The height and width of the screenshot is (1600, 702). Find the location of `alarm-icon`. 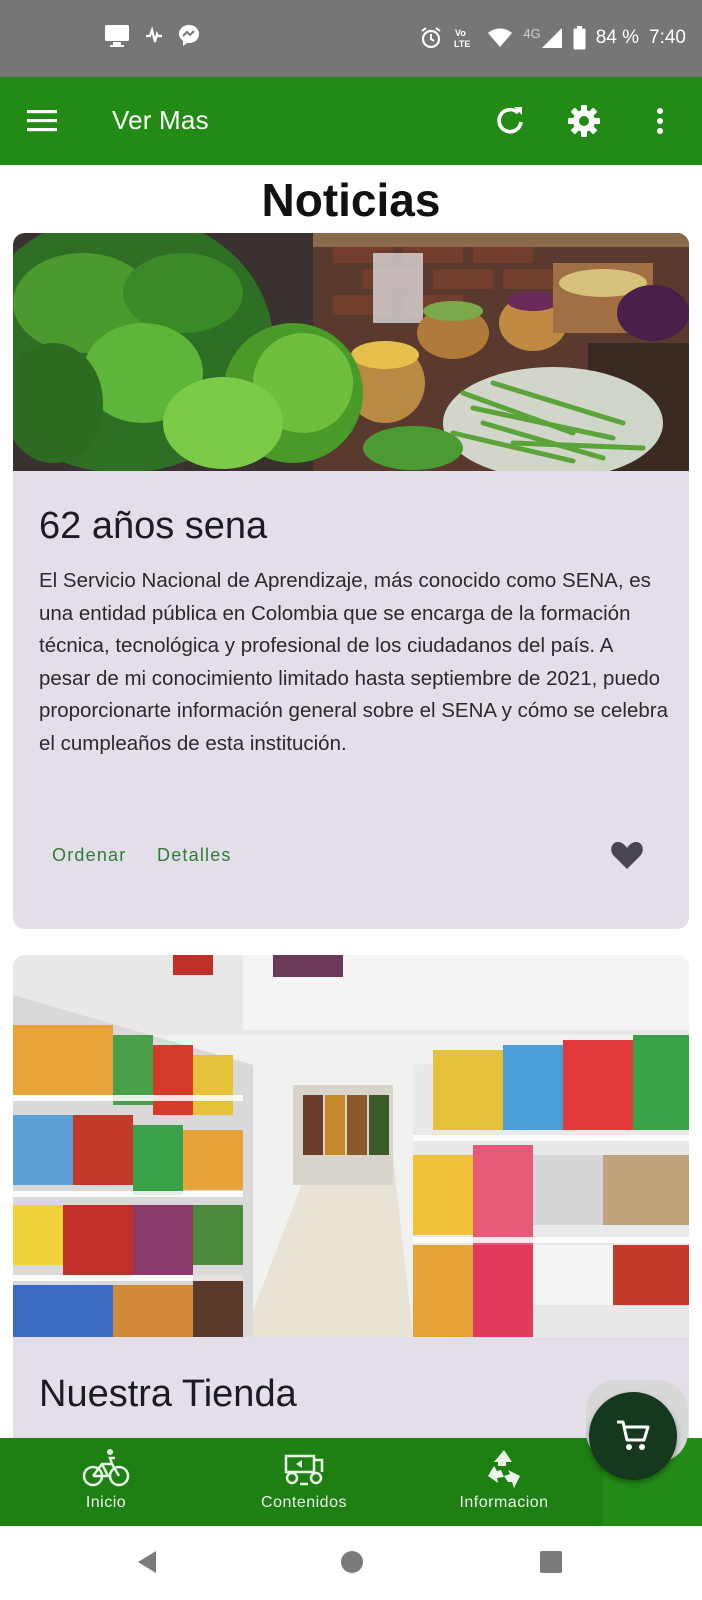

alarm-icon is located at coordinates (431, 38).